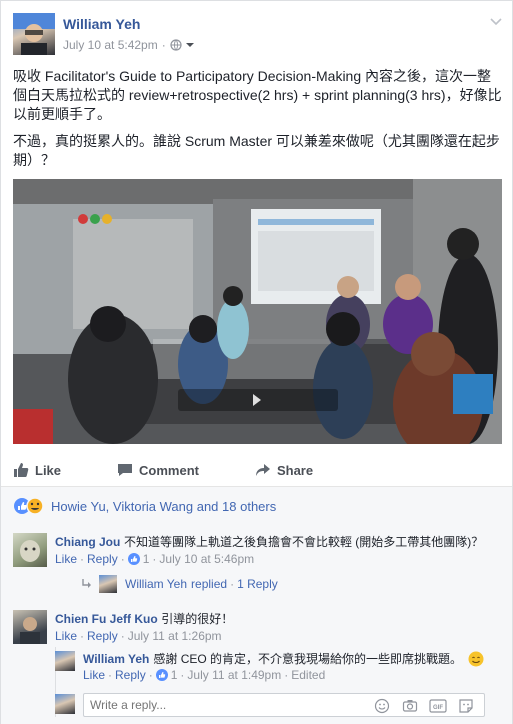 Image resolution: width=513 pixels, height=724 pixels. What do you see at coordinates (209, 584) in the screenshot?
I see `replied-text: replied` at bounding box center [209, 584].